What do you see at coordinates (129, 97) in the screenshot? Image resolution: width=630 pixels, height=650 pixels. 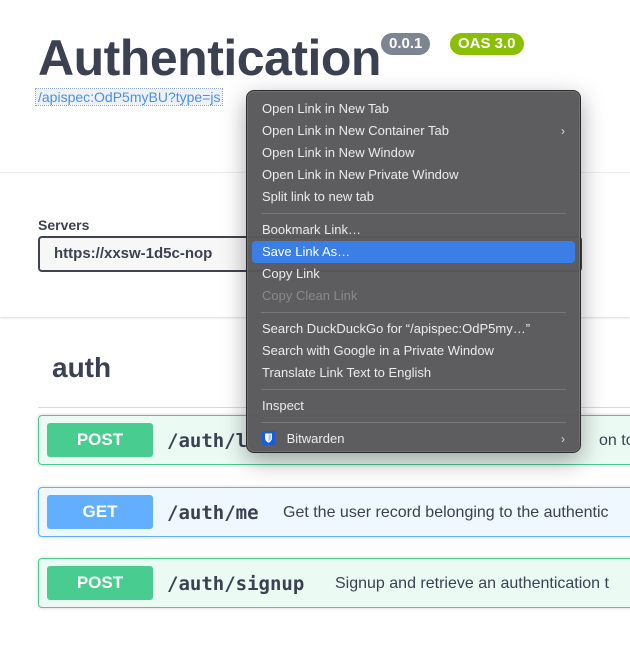 I see `spec-link: /apispec:OdP5myBU?type=js` at bounding box center [129, 97].